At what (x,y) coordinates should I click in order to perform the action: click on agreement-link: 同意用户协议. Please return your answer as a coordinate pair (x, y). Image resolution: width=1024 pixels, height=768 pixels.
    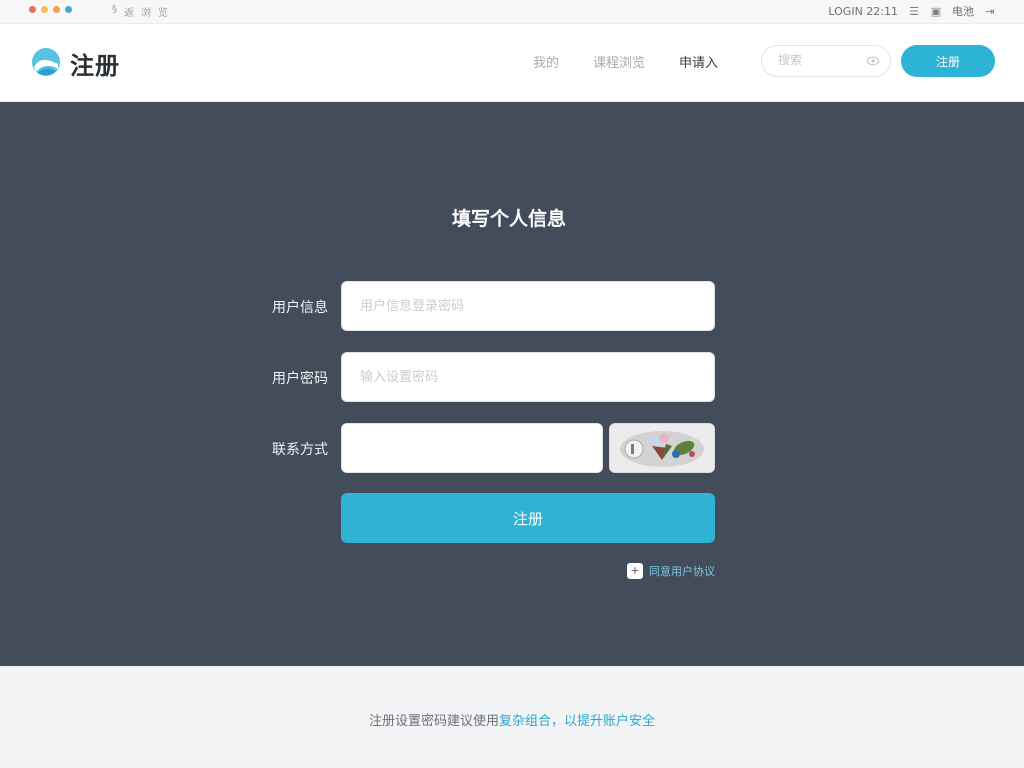
    Looking at the image, I should click on (682, 571).